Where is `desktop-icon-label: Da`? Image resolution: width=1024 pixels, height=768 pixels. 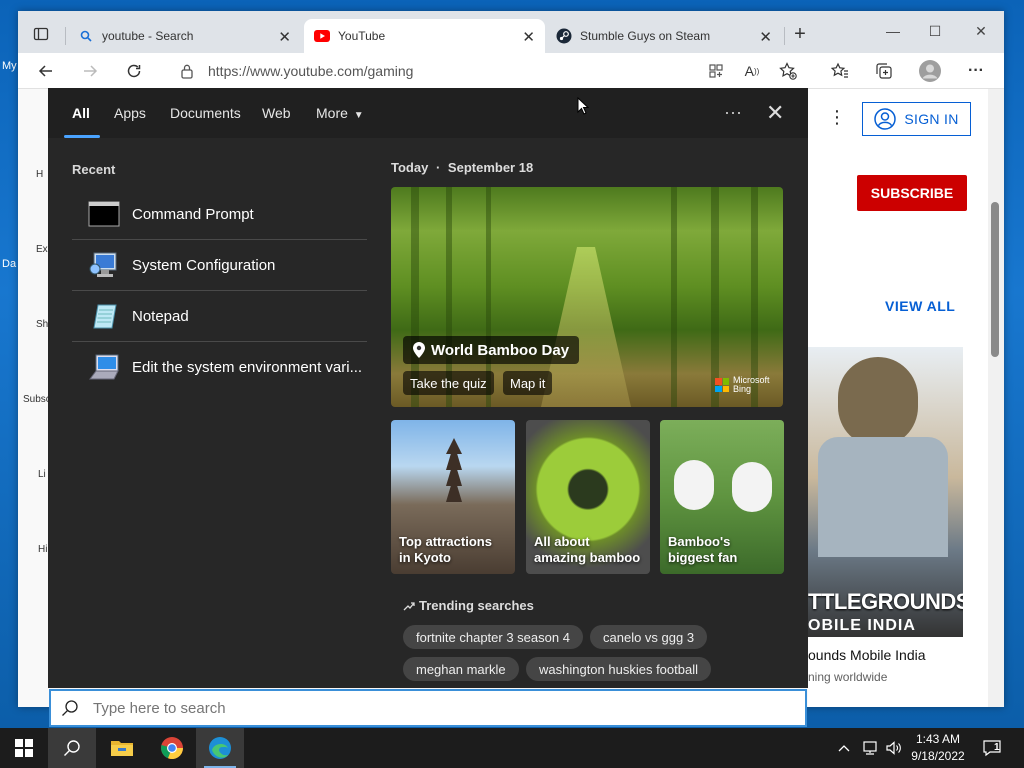
desktop-icon-label: Da is located at coordinates (9, 264).